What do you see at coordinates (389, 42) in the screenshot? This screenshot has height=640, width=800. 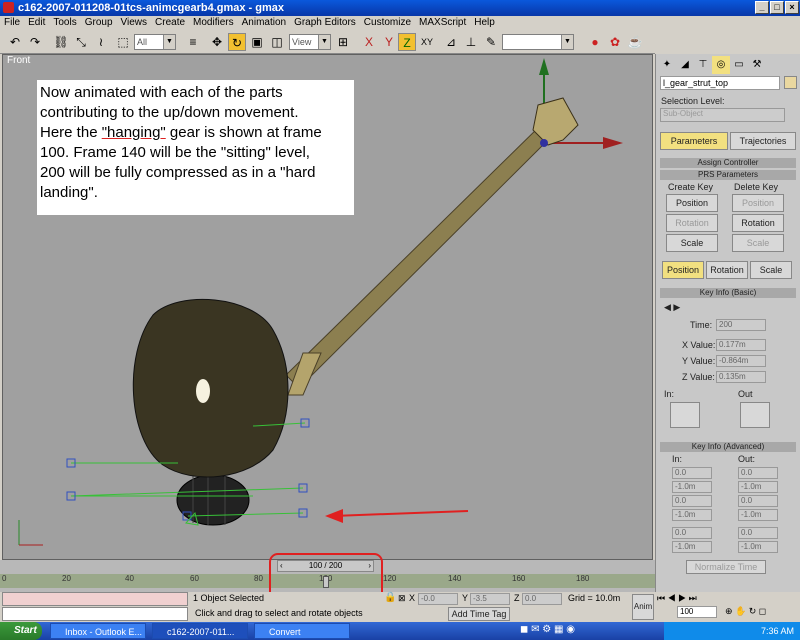 I see `constrain-y-icon: Y` at bounding box center [389, 42].